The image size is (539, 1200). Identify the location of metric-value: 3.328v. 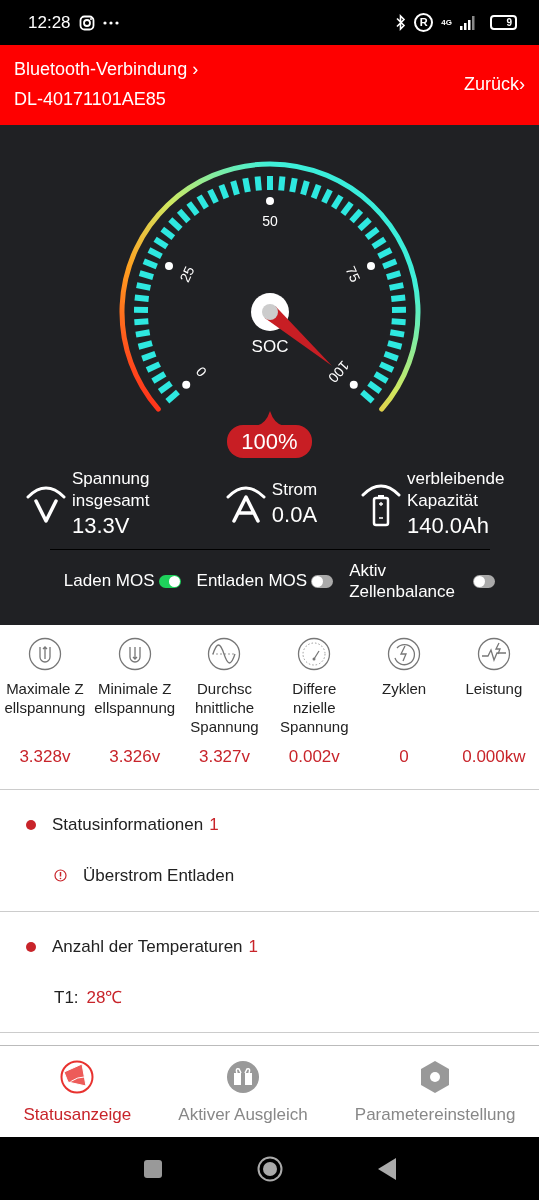
(45, 756).